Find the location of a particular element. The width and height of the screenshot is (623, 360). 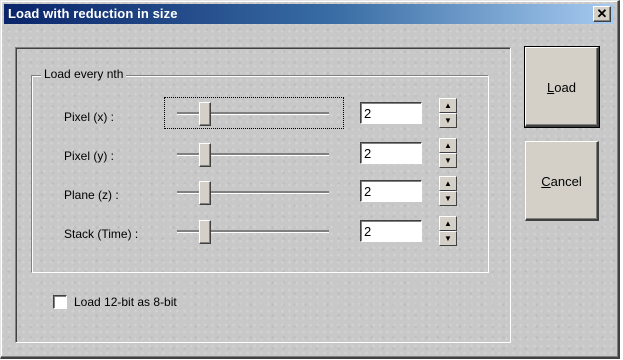

spinner-plane-z: ▲ ▼ is located at coordinates (448, 191).